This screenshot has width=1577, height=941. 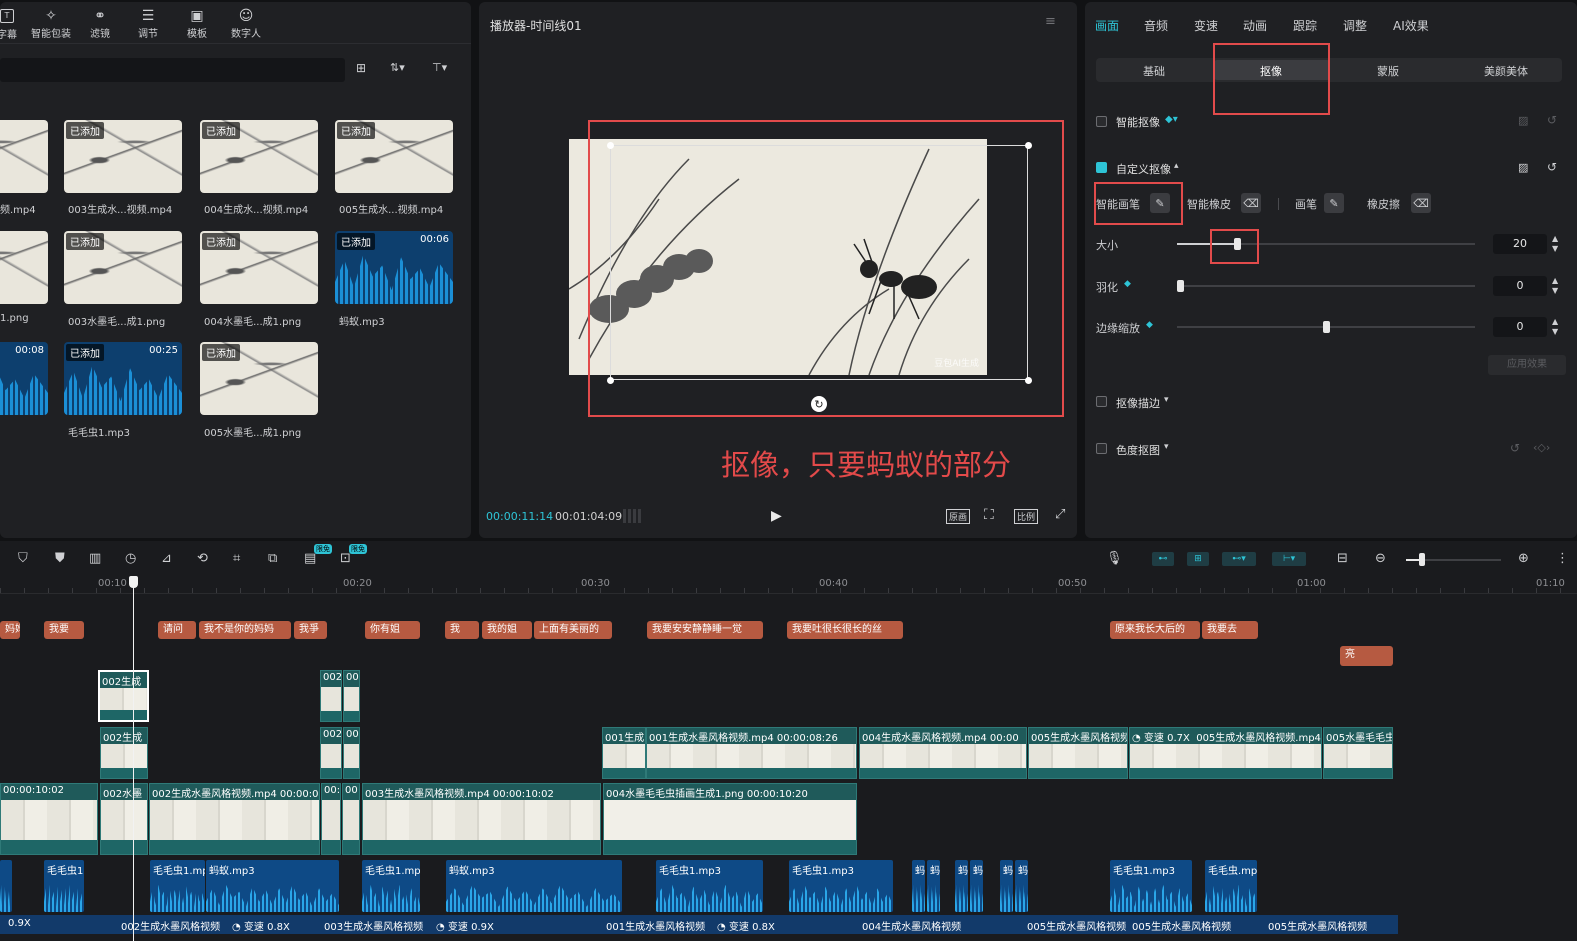 What do you see at coordinates (730, 819) in the screenshot?
I see `image-clip: 004水墨毛毛虫插画生成1.png 00:00:10:20` at bounding box center [730, 819].